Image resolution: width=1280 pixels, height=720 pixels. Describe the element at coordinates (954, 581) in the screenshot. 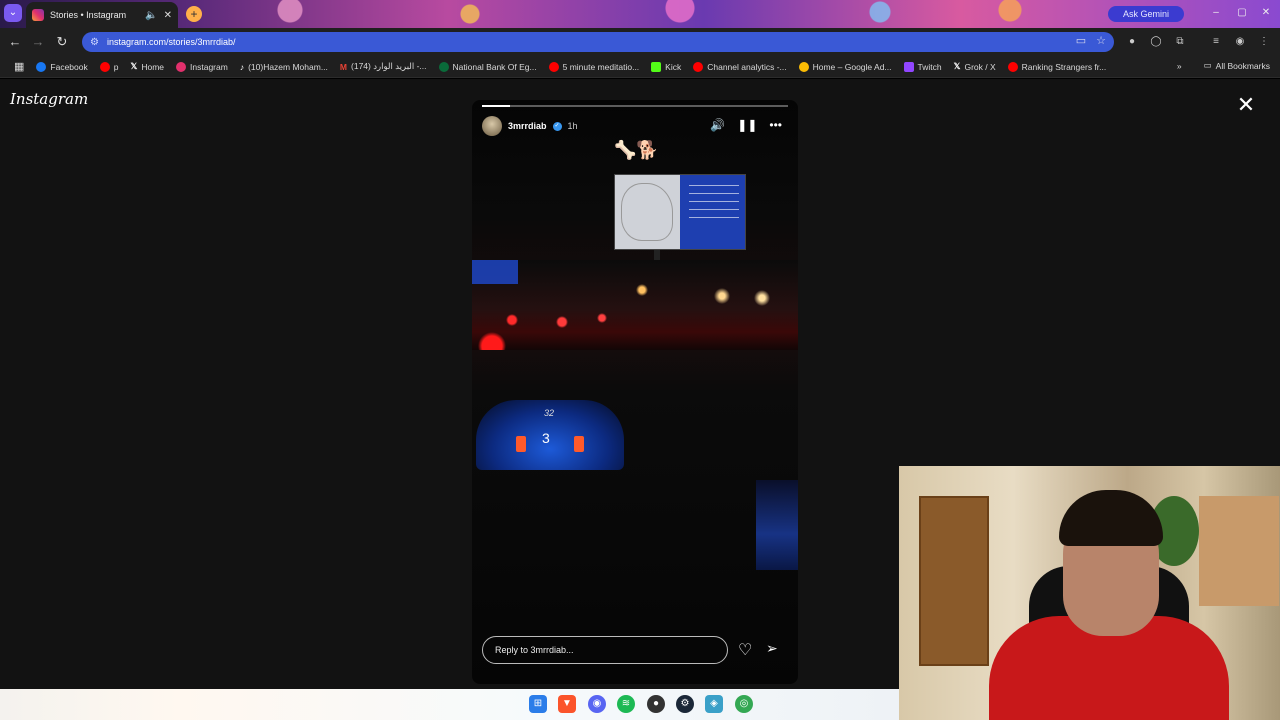

I see `door` at that location.